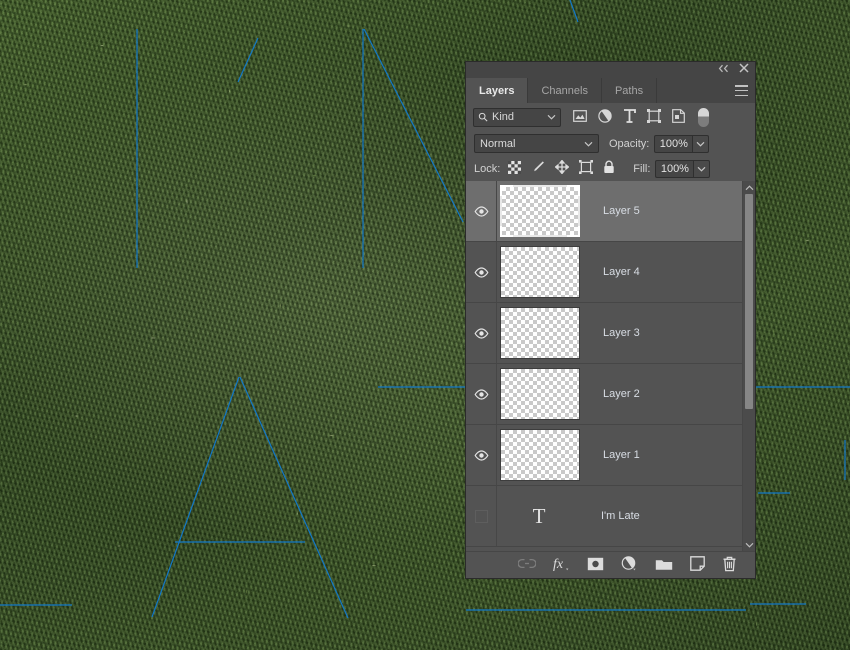  What do you see at coordinates (558, 564) in the screenshot?
I see `svg-text: fx` at bounding box center [558, 564].